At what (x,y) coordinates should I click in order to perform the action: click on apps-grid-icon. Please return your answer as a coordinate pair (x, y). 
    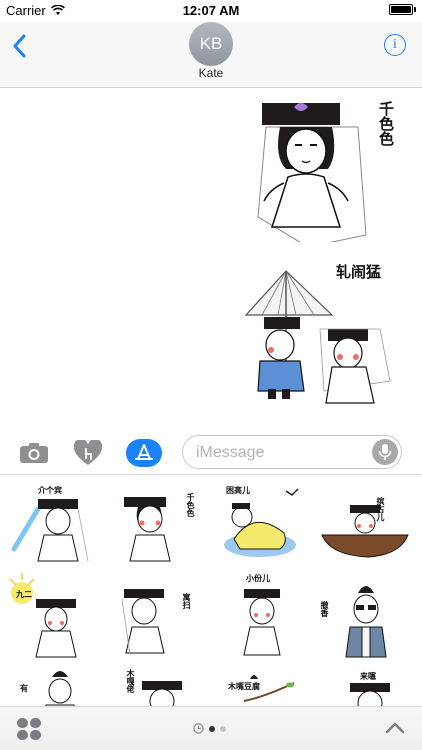
    Looking at the image, I should click on (29, 729).